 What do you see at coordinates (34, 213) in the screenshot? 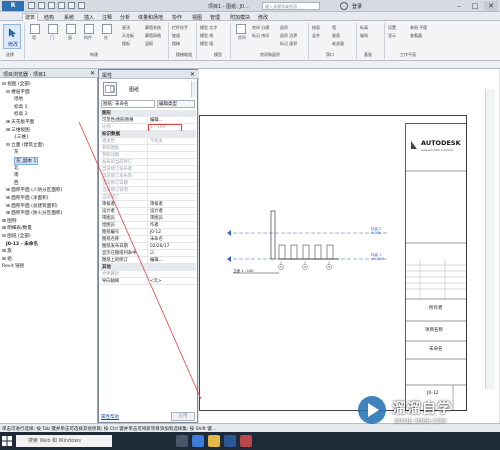
I see `browser-tree-item: ⊞ 面积平面 (防火分区面积)` at bounding box center [34, 213].